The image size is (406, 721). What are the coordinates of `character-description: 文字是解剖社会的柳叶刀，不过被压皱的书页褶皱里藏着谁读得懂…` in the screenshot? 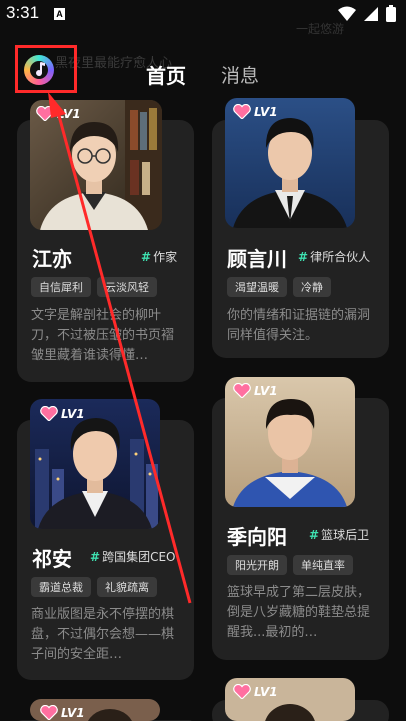 It's located at (103, 335).